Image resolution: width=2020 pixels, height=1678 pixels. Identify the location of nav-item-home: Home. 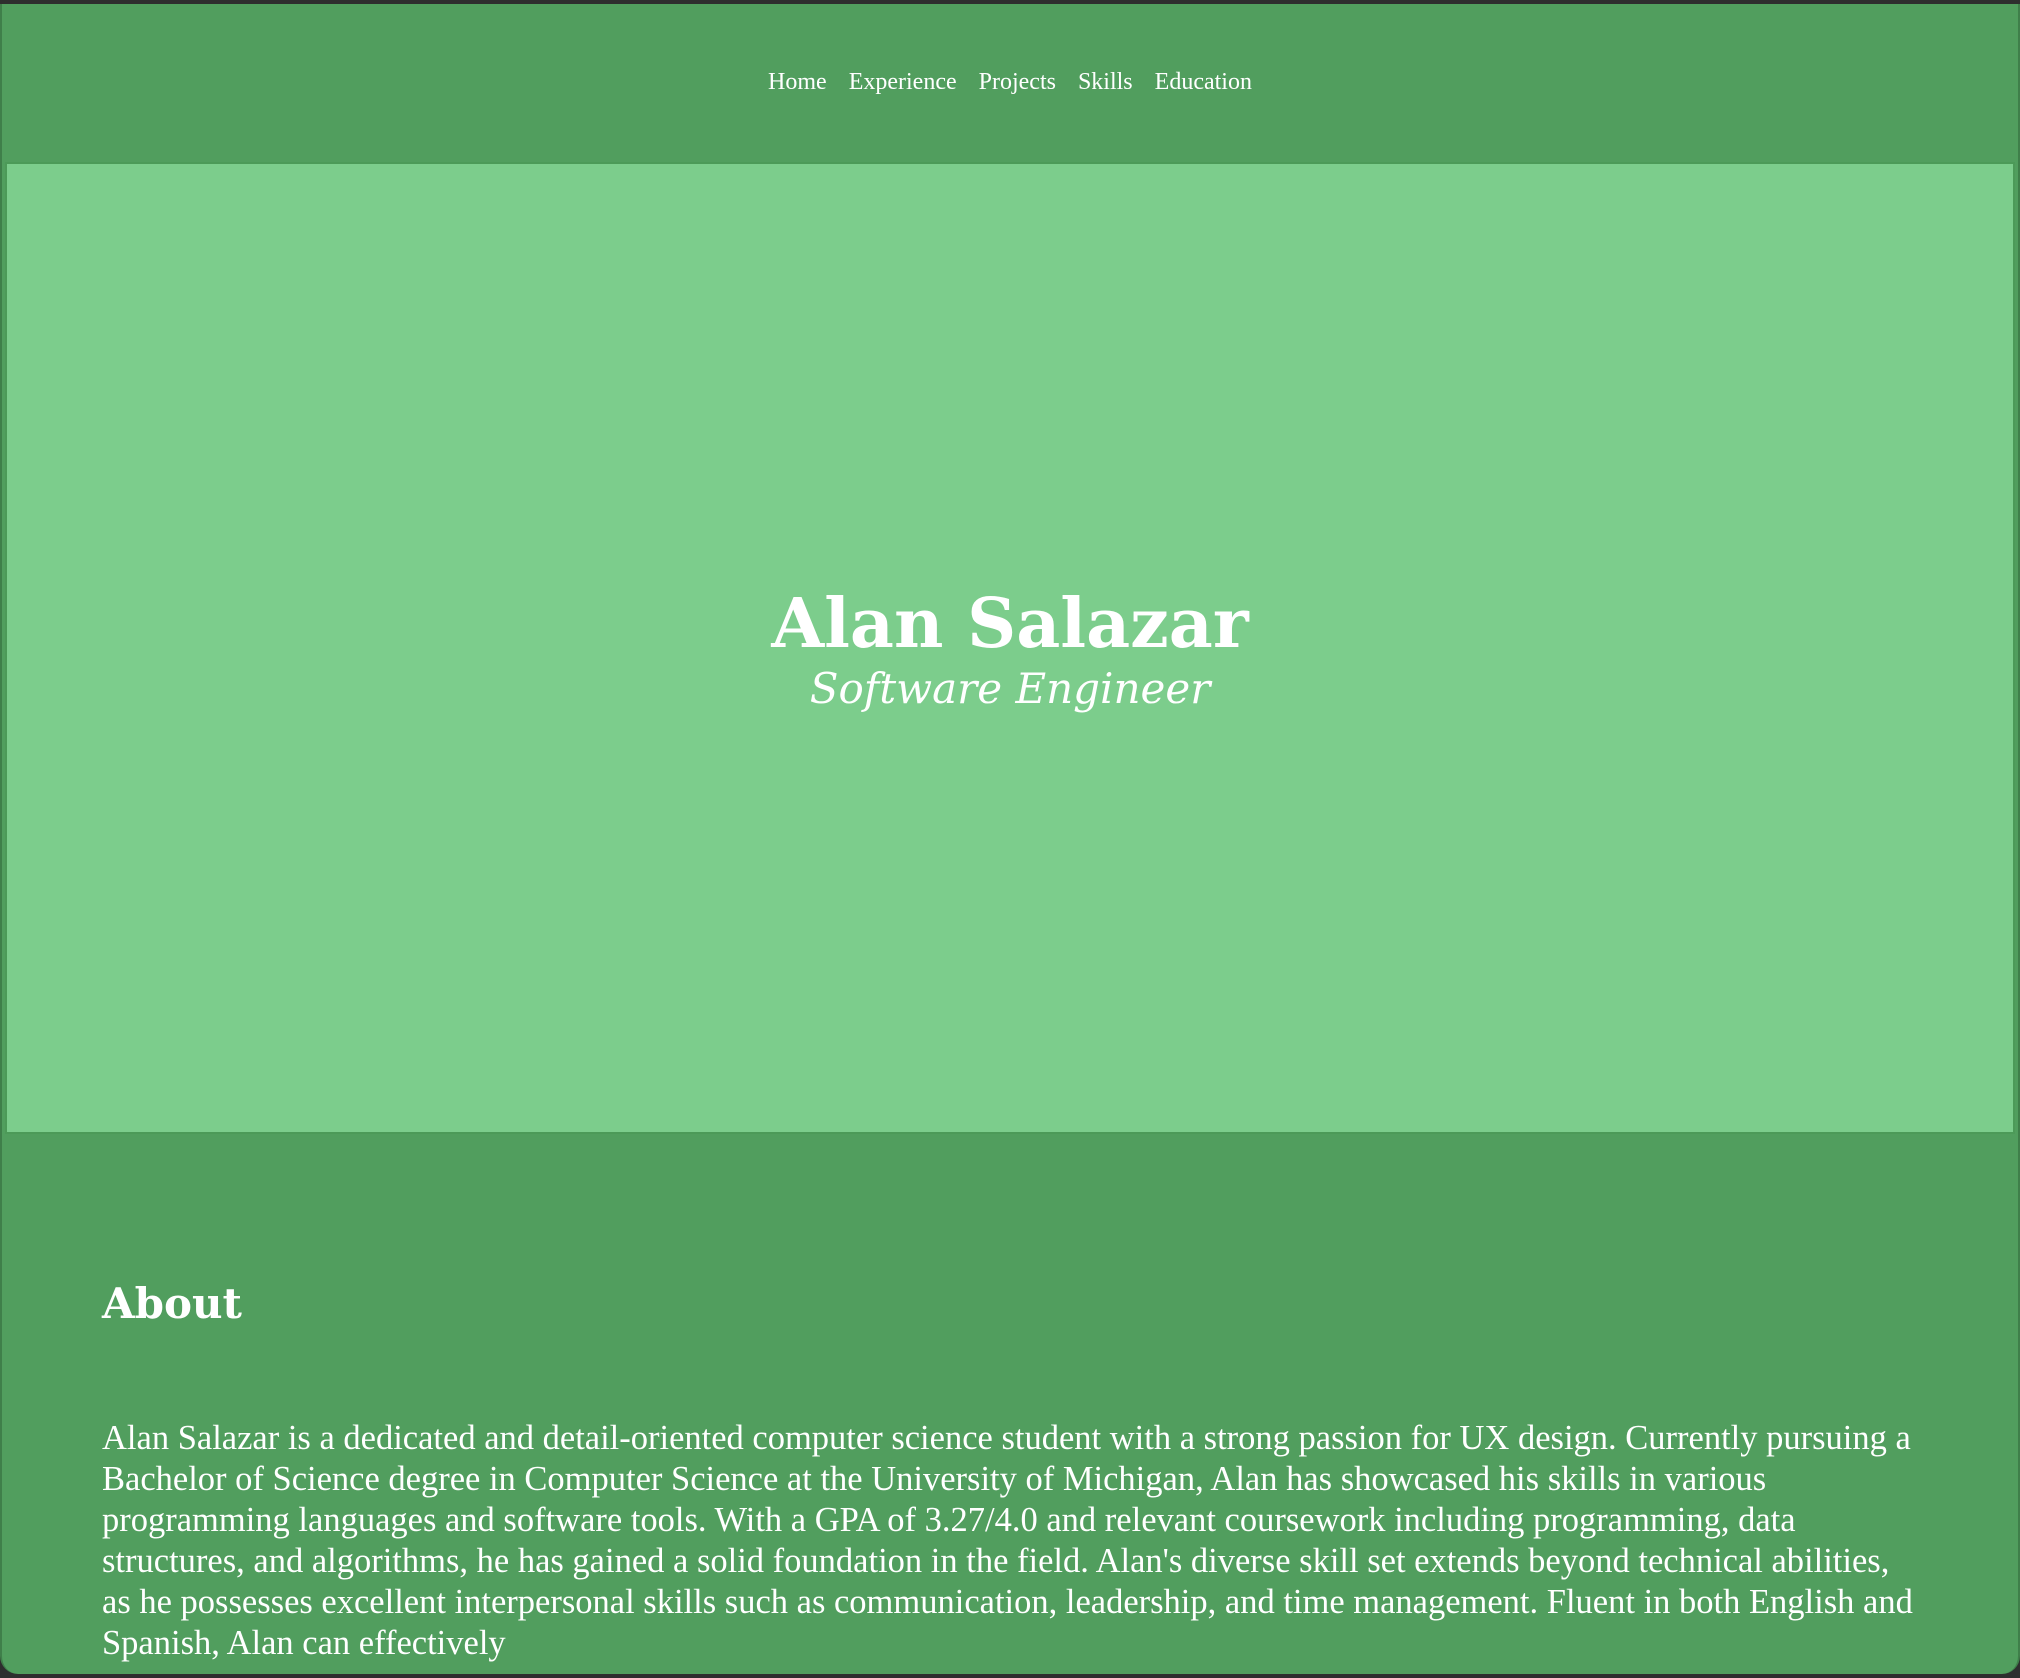
(797, 82).